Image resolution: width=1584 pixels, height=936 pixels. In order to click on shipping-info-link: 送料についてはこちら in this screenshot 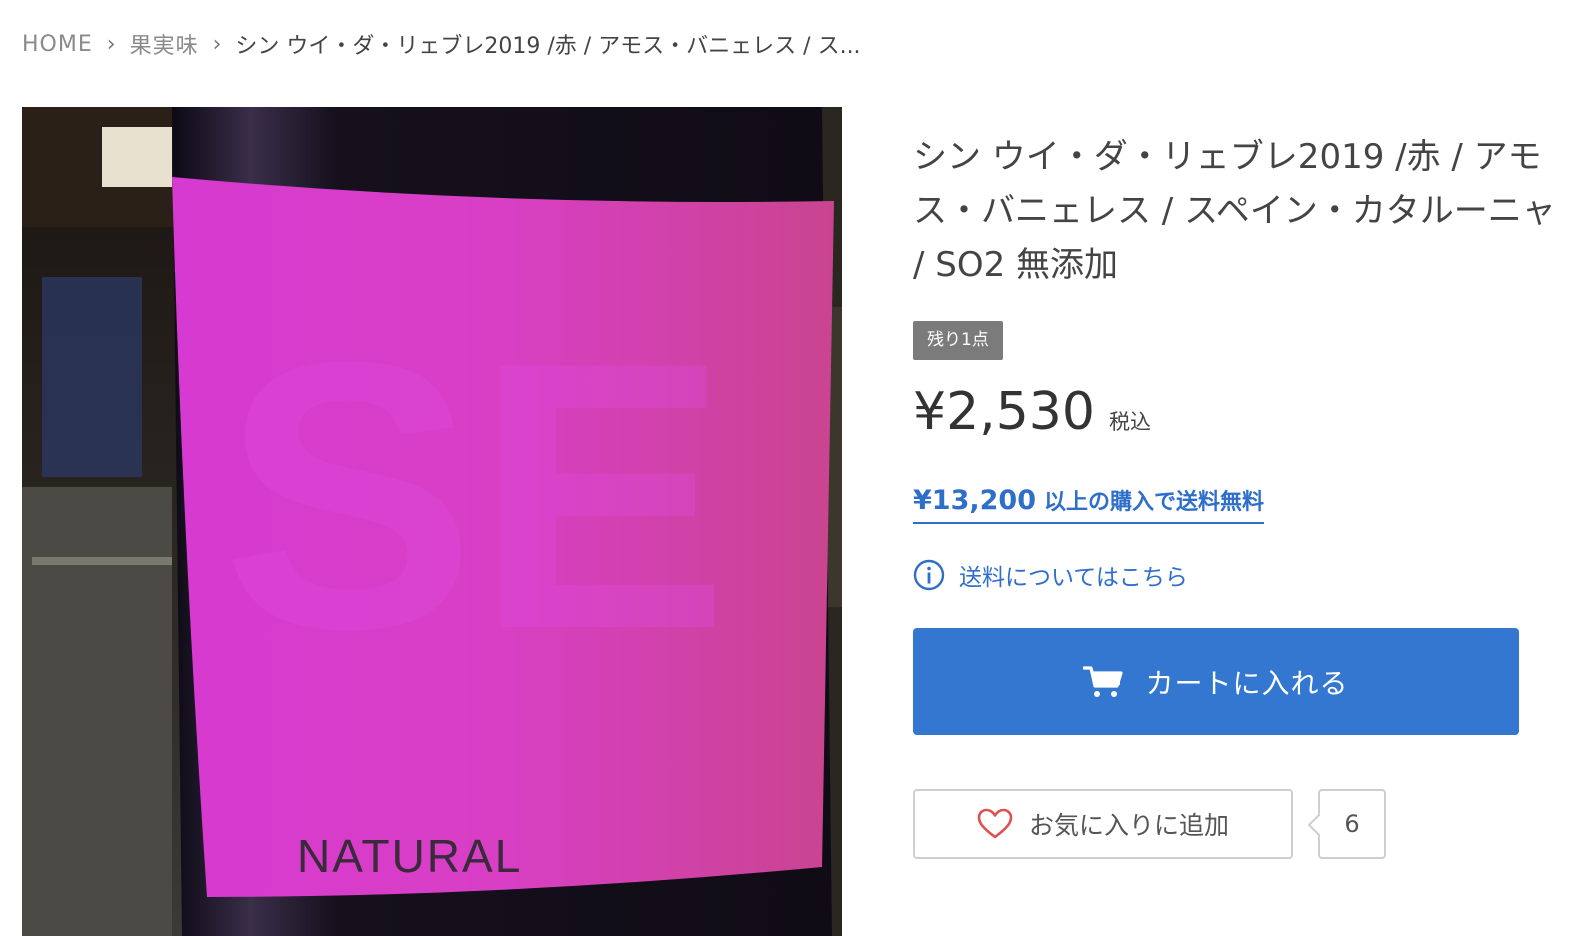, I will do `click(1050, 575)`.